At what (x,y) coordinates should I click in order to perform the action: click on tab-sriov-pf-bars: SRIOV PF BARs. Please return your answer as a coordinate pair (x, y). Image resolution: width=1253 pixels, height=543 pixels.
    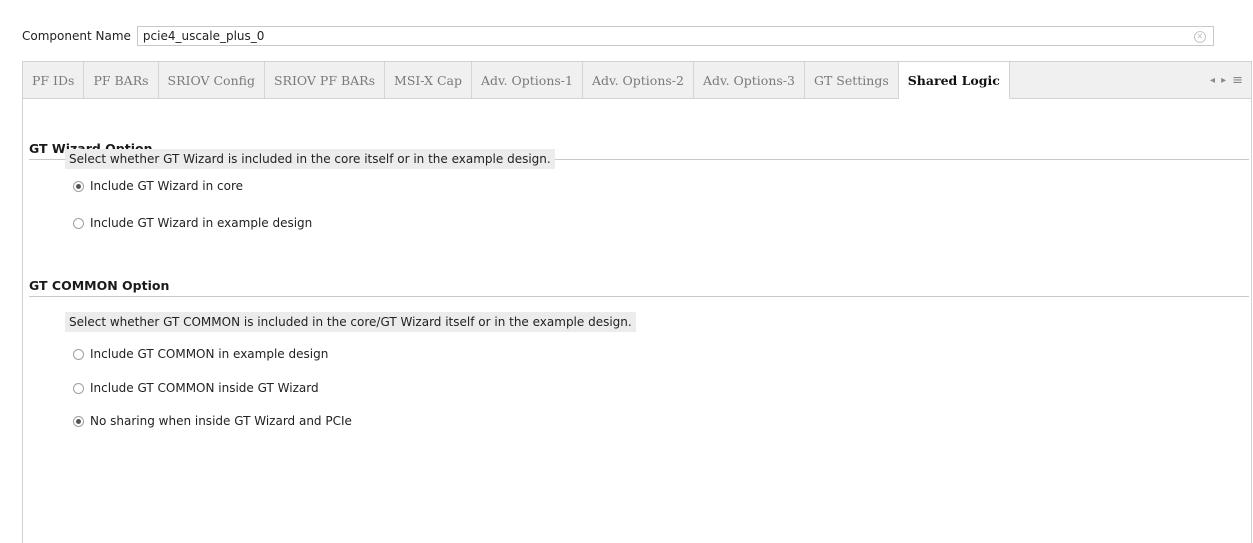
    Looking at the image, I should click on (325, 80).